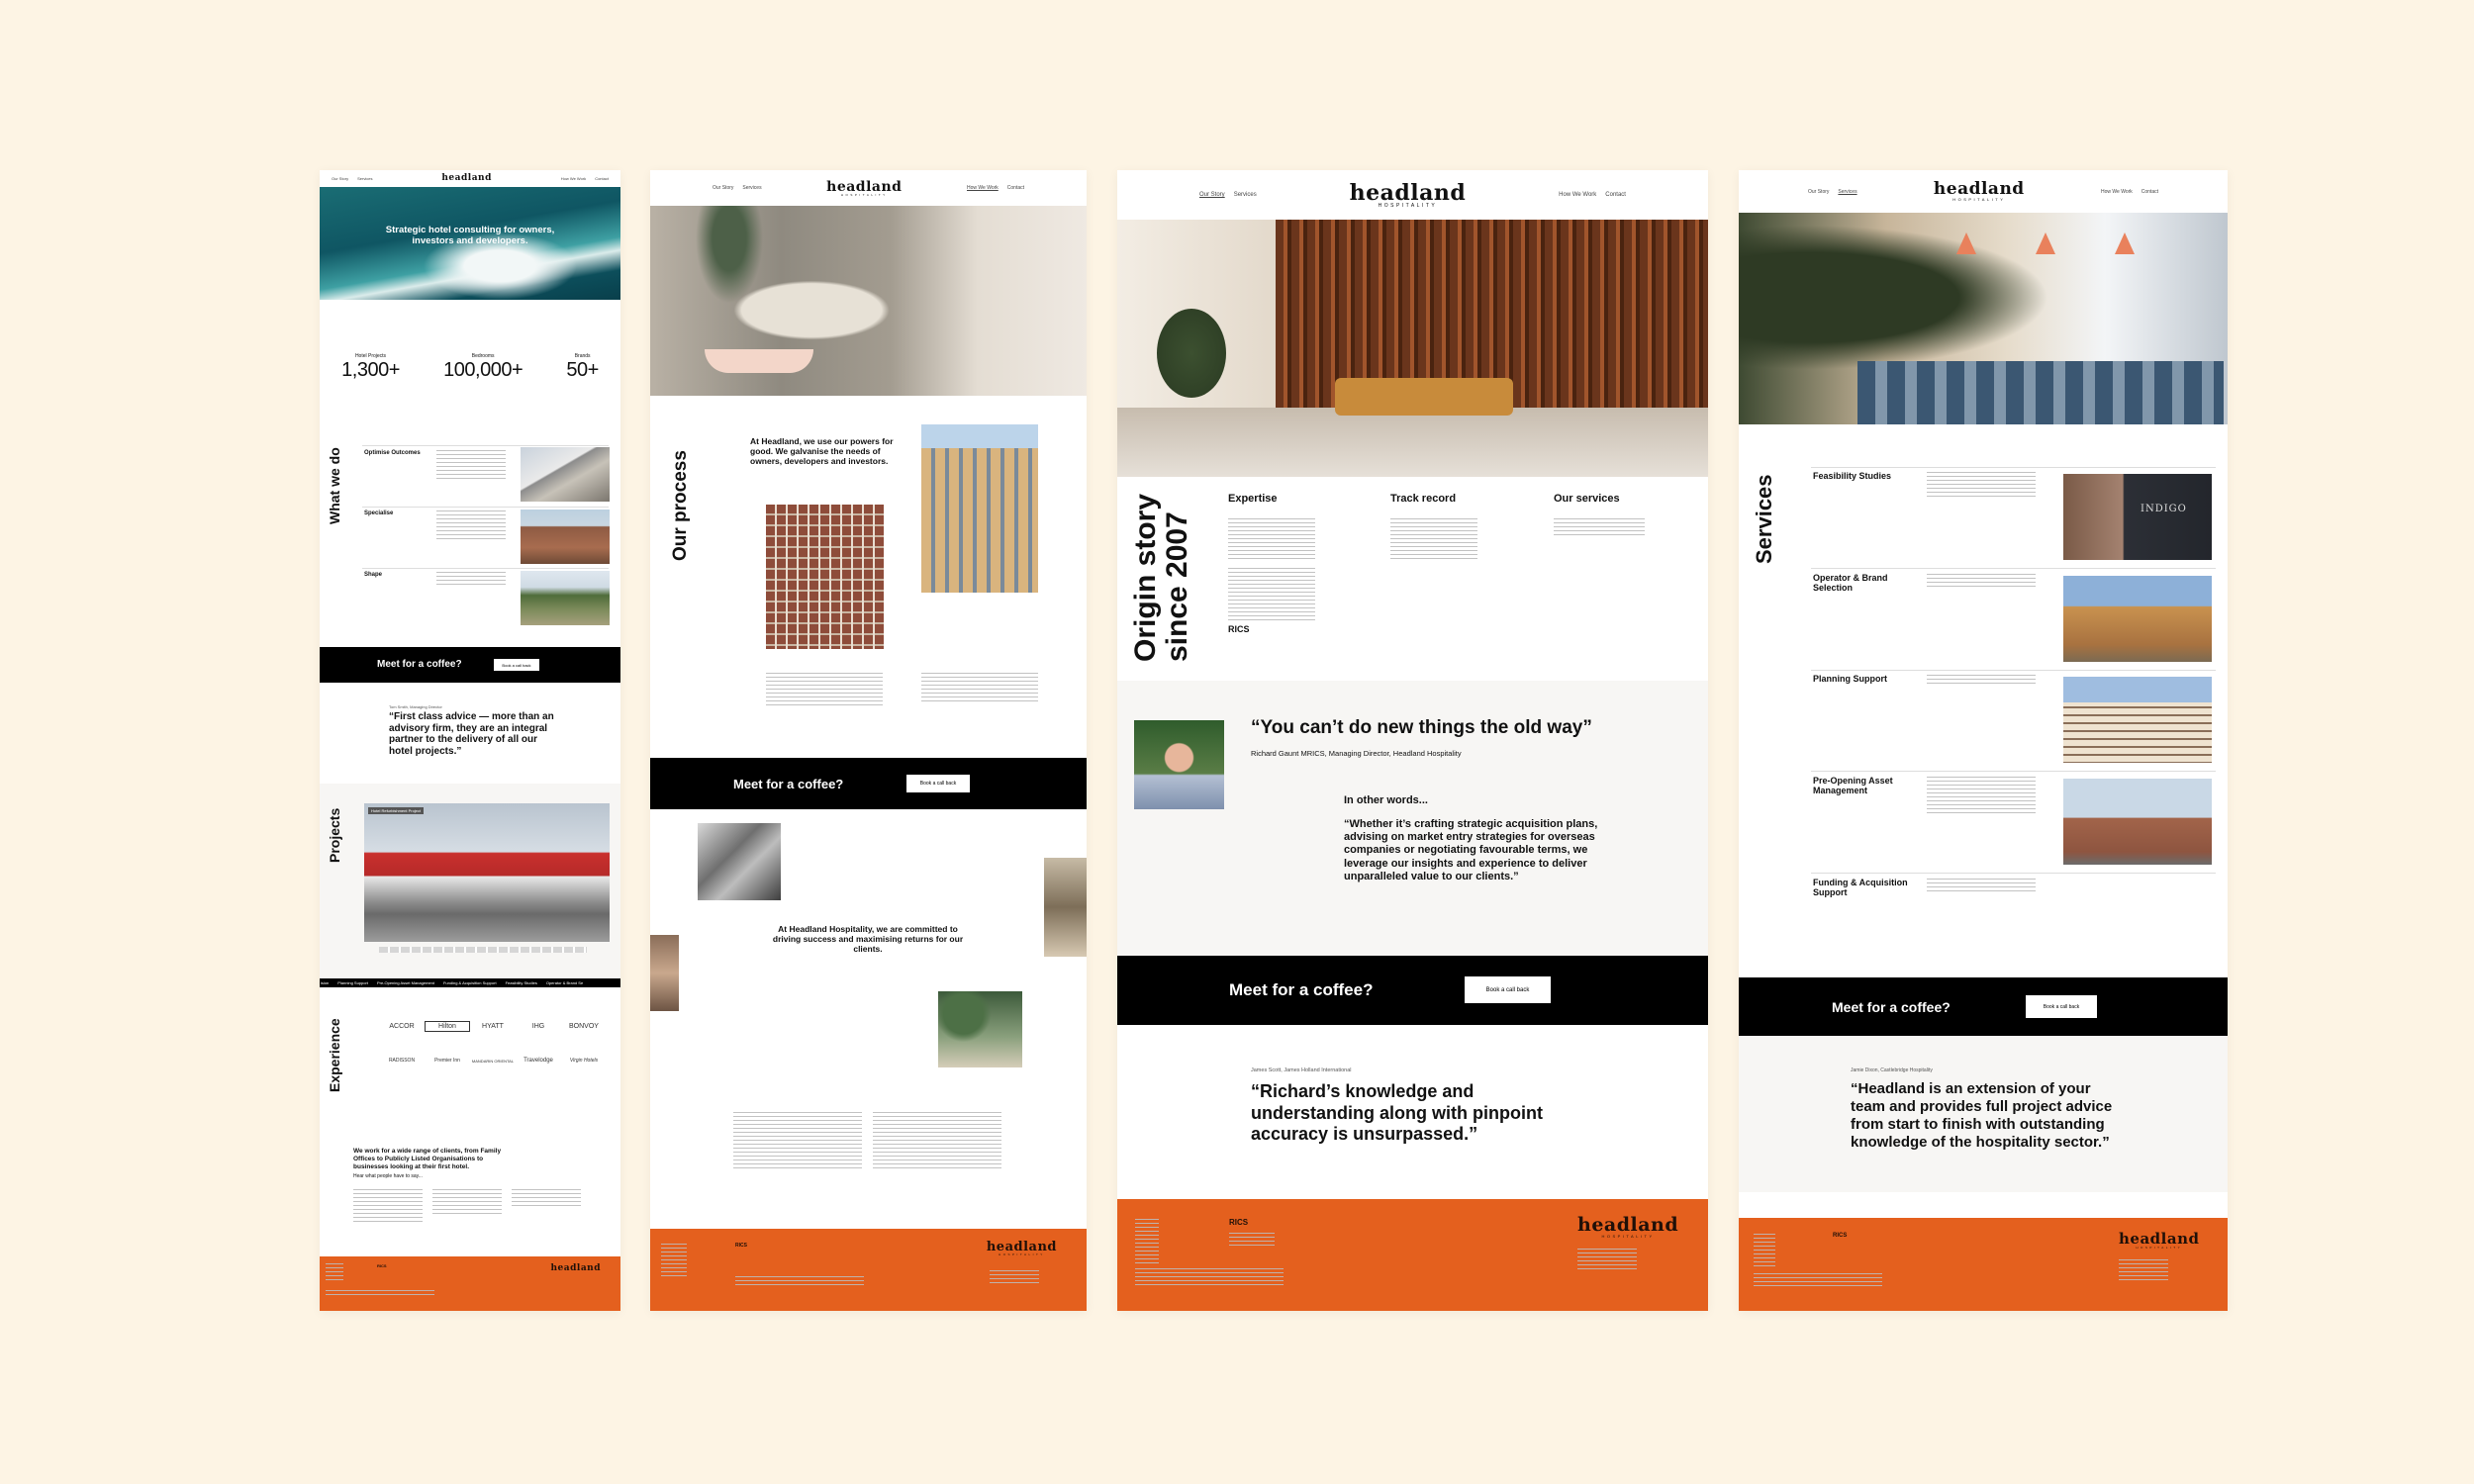 This screenshot has width=2474, height=1484. Describe the element at coordinates (759, 361) in the screenshot. I see `bathtub-shape` at that location.